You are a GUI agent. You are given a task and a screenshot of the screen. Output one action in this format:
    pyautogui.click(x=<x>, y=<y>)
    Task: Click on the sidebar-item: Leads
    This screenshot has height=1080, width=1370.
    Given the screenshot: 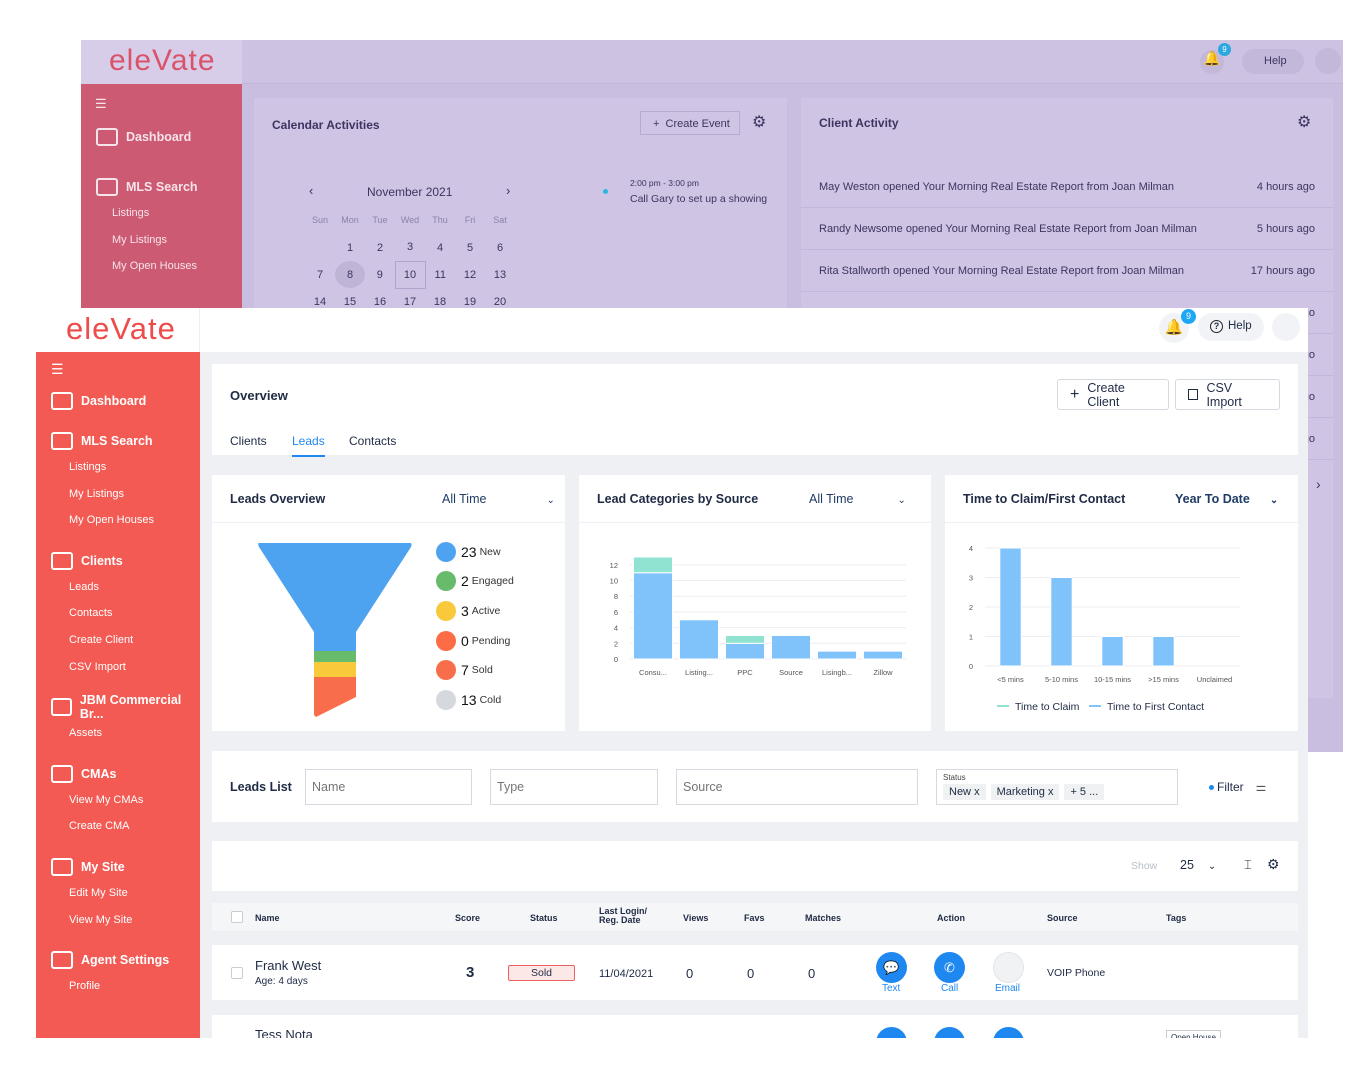 What is the action you would take?
    pyautogui.click(x=118, y=587)
    